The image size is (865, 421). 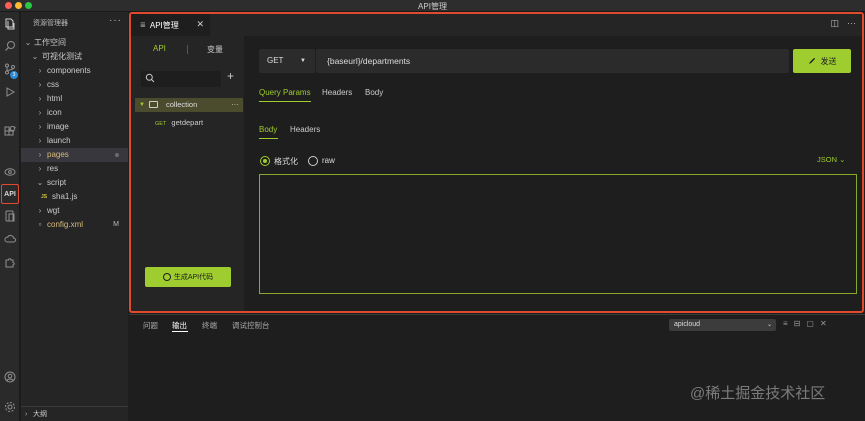 What do you see at coordinates (161, 124) in the screenshot?
I see `request-method-badge: GET` at bounding box center [161, 124].